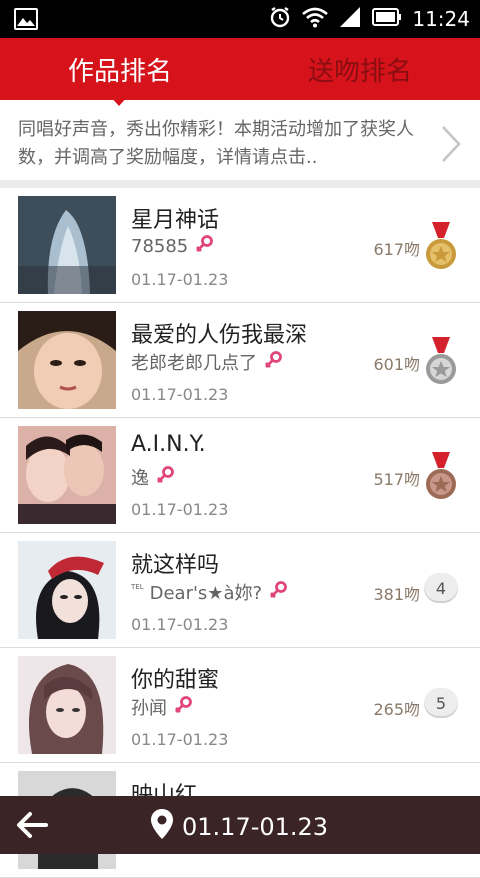  What do you see at coordinates (216, 143) in the screenshot?
I see `banner-text: 同唱好声音，秀出你精彩！本期活动增加了获奖人数，并调高了奖励幅度，详情请点击..` at bounding box center [216, 143].